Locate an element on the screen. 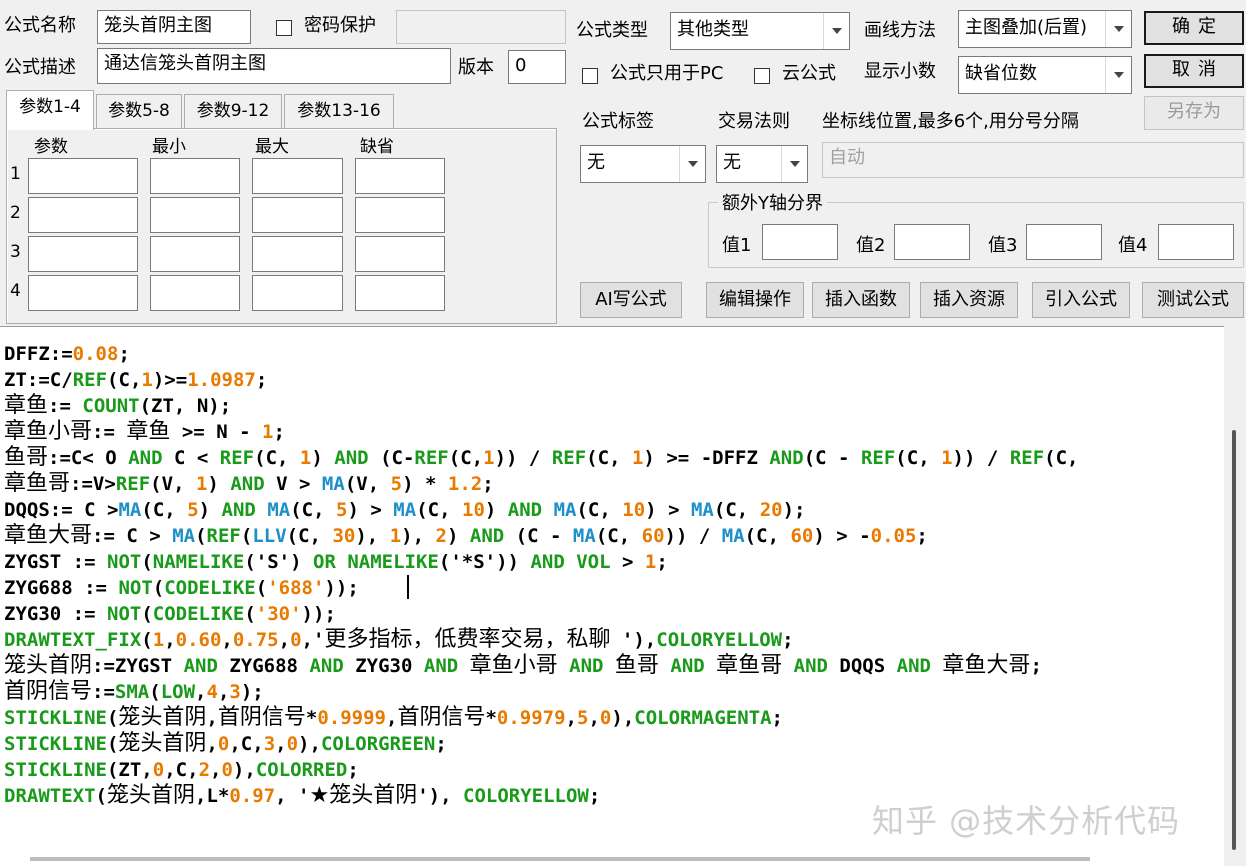  rule-label: 交易法则 is located at coordinates (754, 121).